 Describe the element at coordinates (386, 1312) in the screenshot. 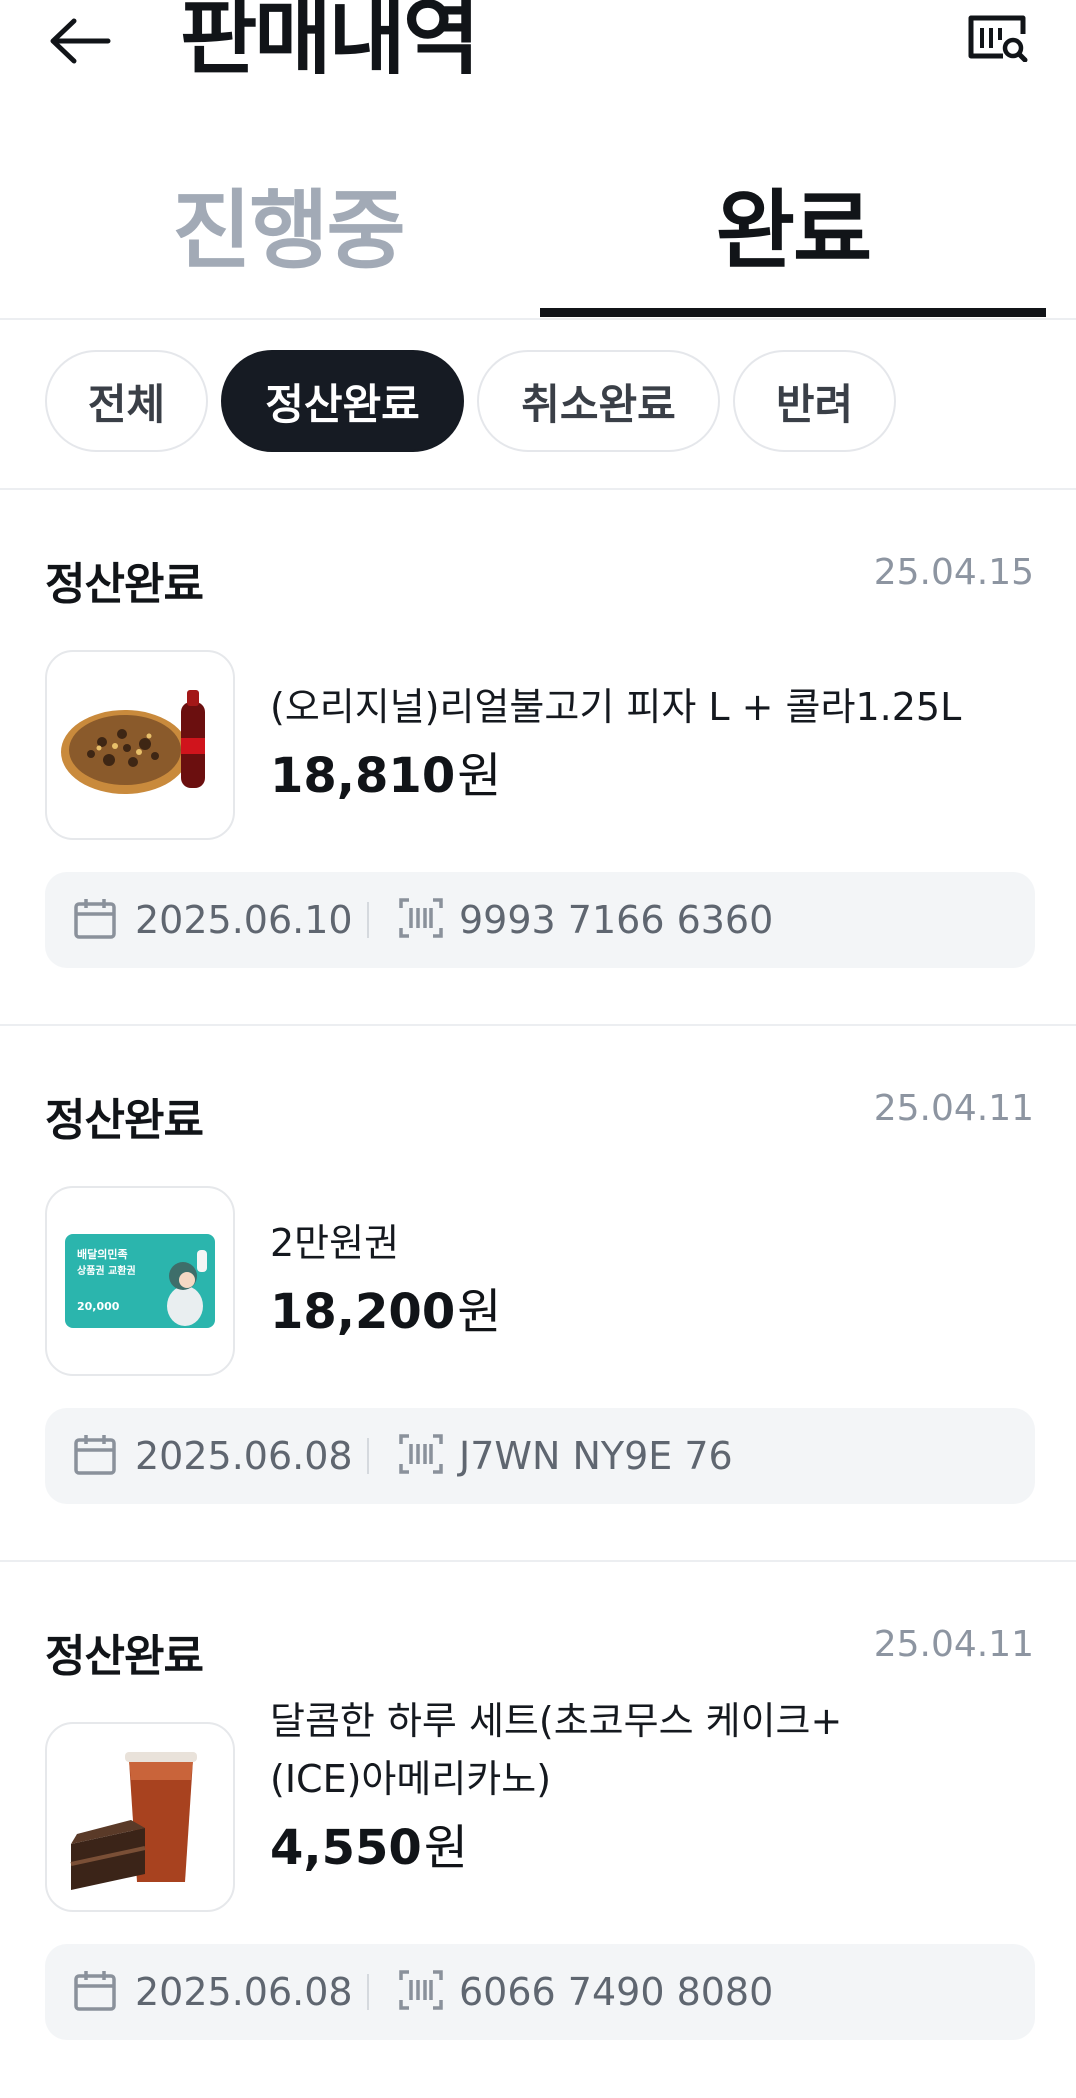

I see `product-price: 18,200원` at that location.